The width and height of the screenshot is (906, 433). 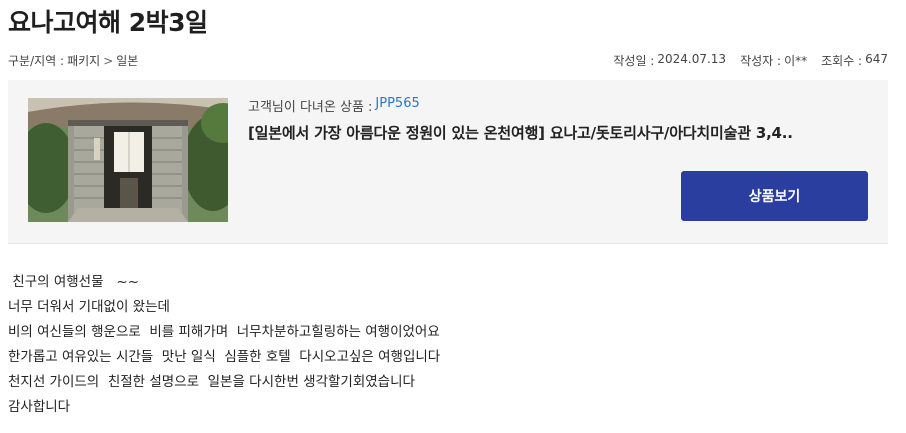 I want to click on product-thumbnail, so click(x=128, y=160).